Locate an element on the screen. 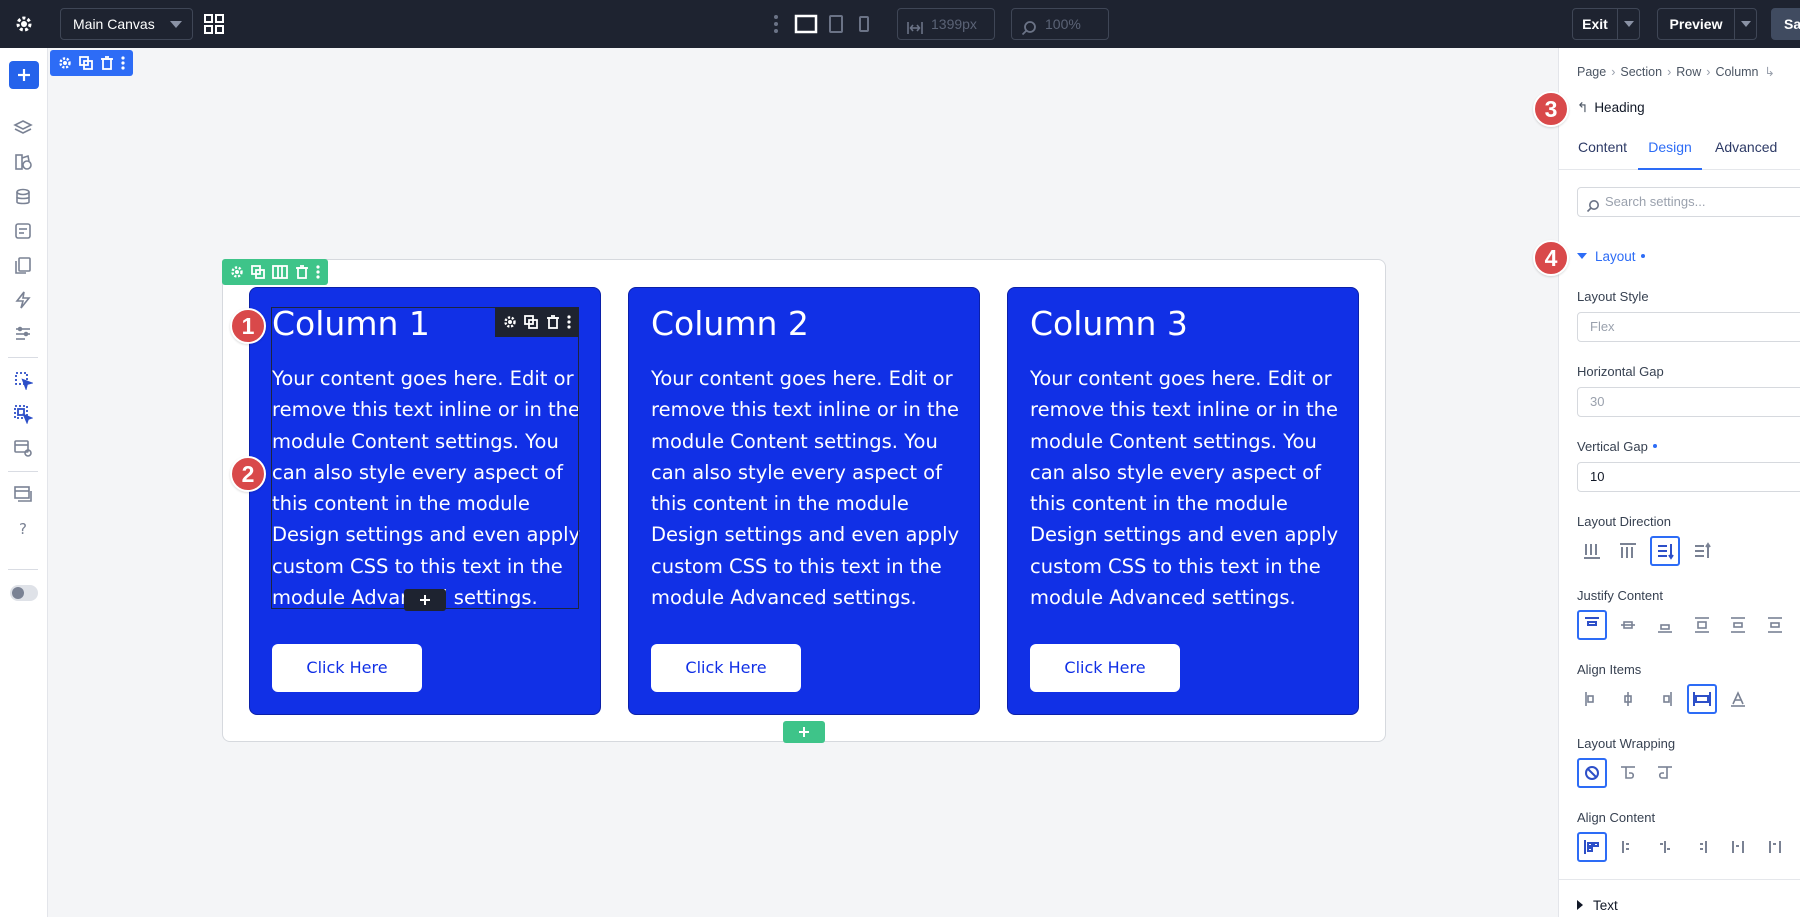 The image size is (1800, 917). drag-handle-icon is located at coordinates (776, 24).